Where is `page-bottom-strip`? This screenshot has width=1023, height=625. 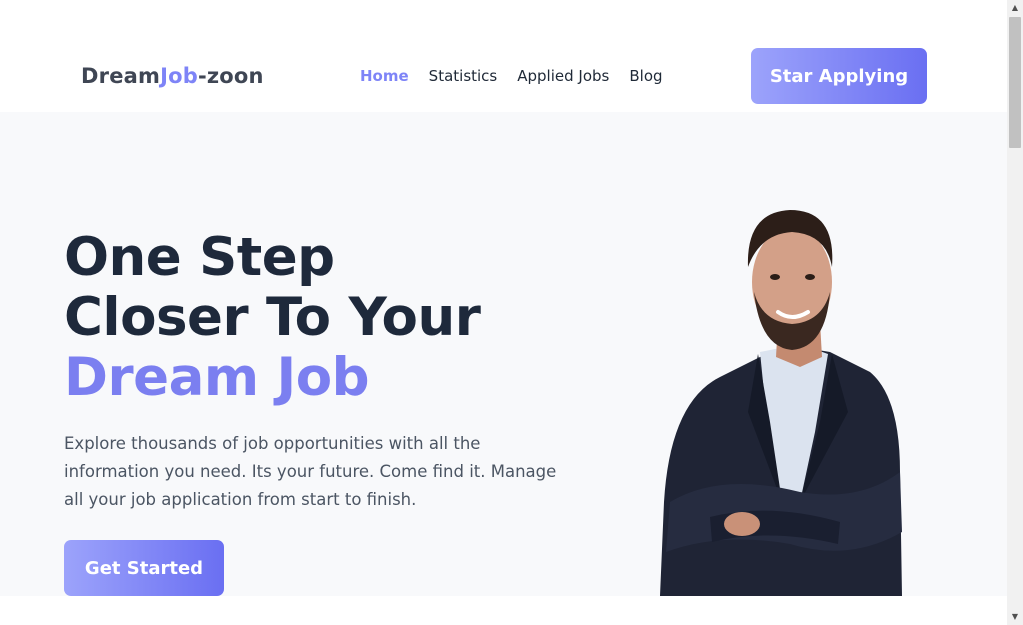
page-bottom-strip is located at coordinates (503, 610).